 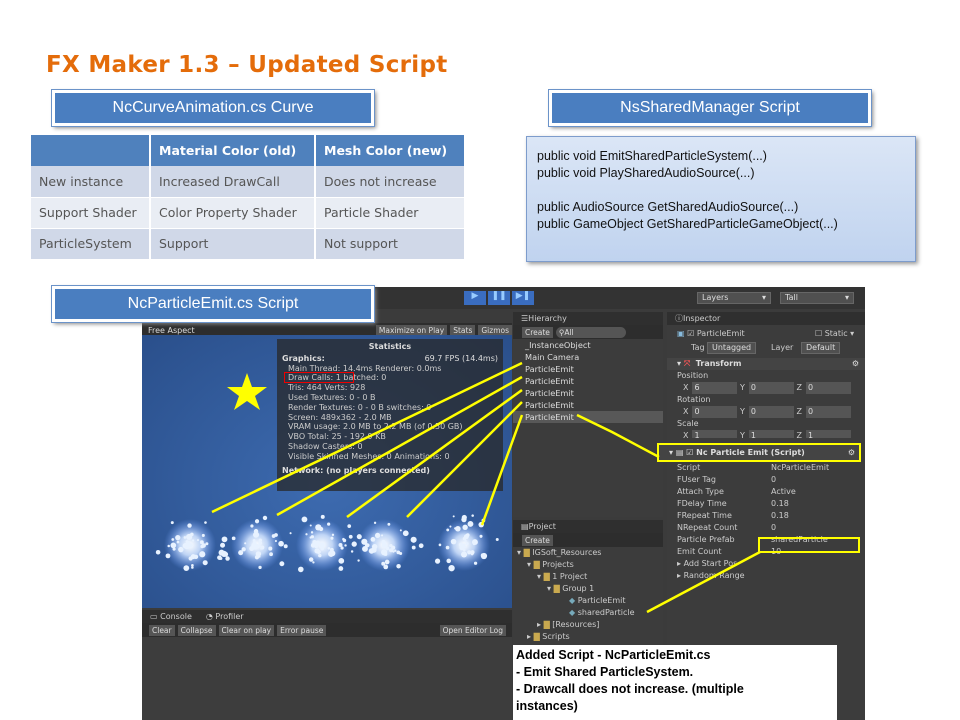 What do you see at coordinates (766, 552) in the screenshot?
I see `component-field: Emit Count 10` at bounding box center [766, 552].